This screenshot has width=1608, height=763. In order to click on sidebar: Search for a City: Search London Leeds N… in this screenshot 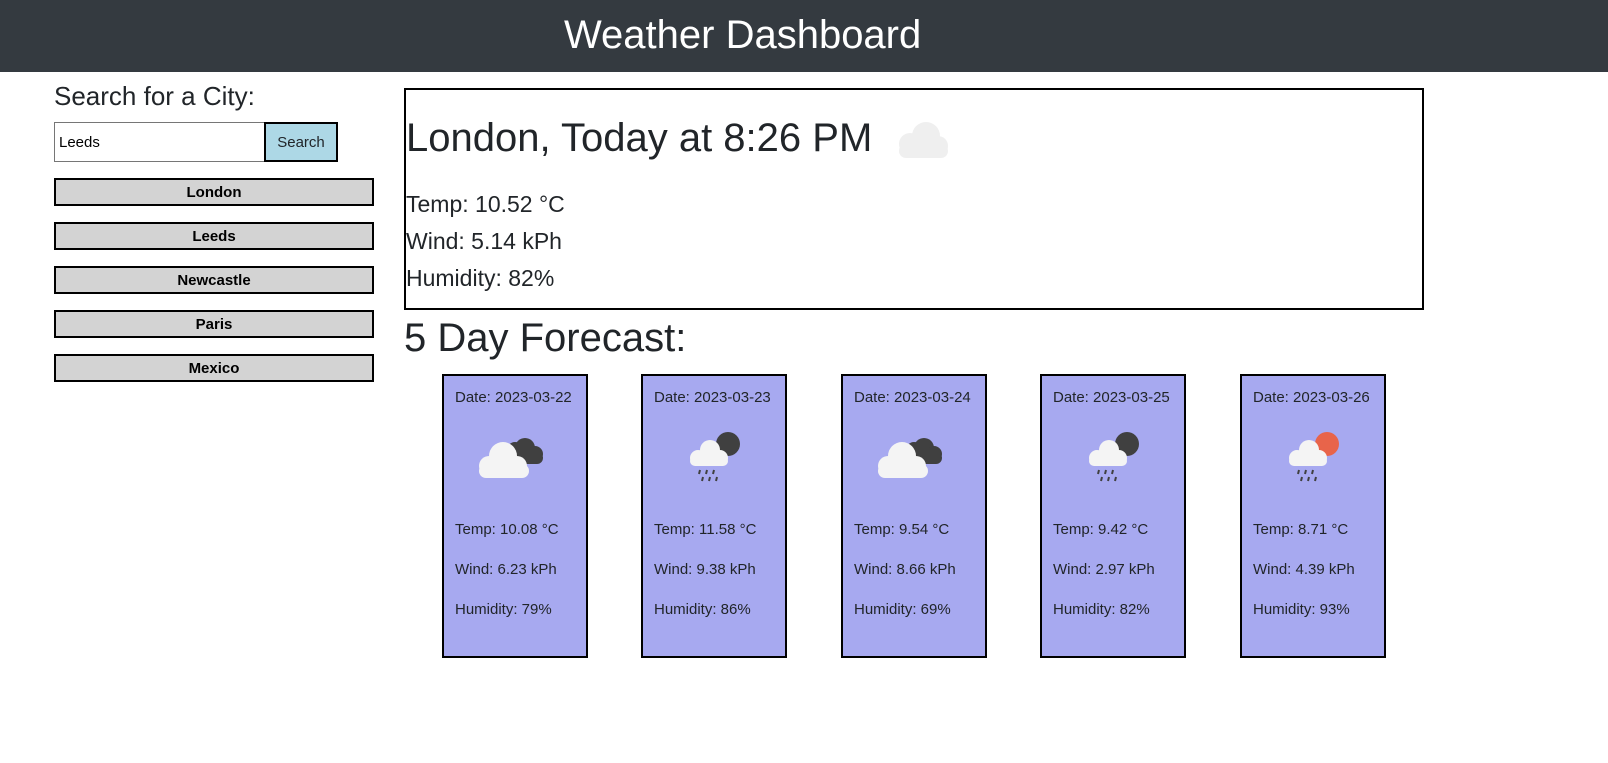, I will do `click(214, 237)`.